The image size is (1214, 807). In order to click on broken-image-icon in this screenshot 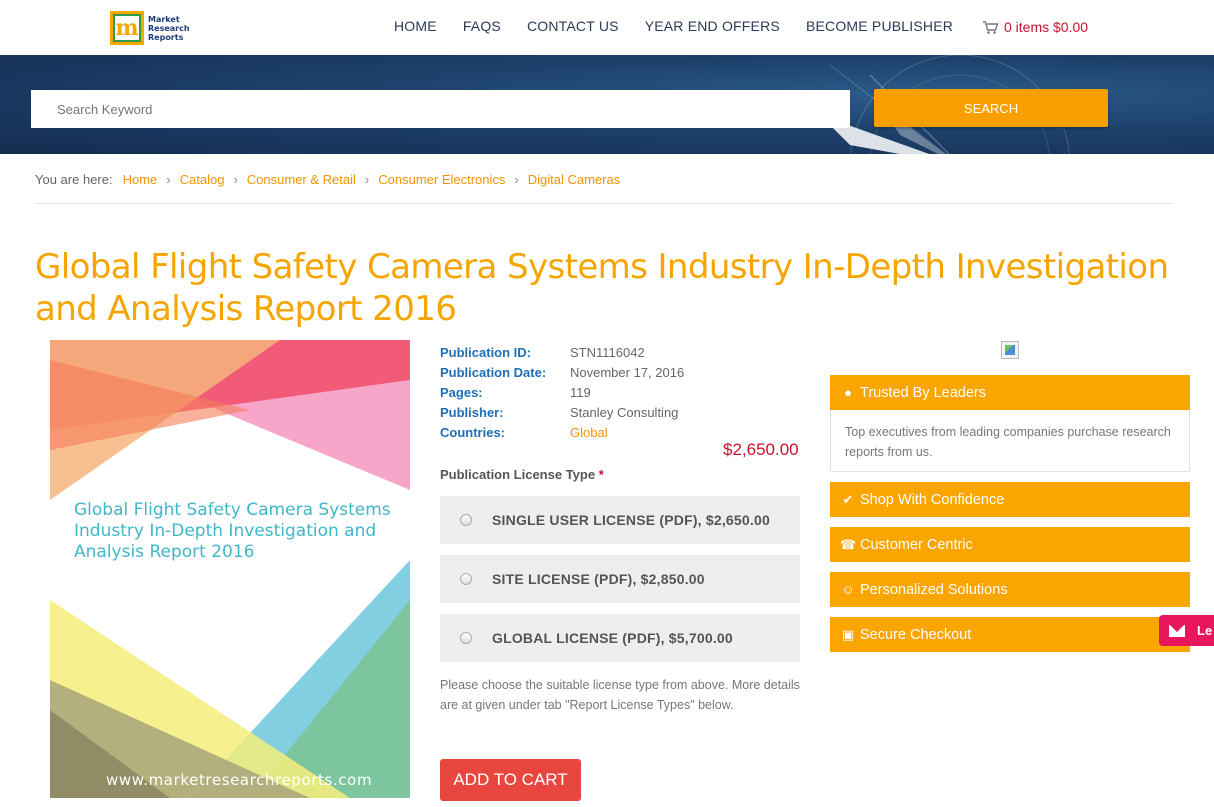, I will do `click(1010, 350)`.